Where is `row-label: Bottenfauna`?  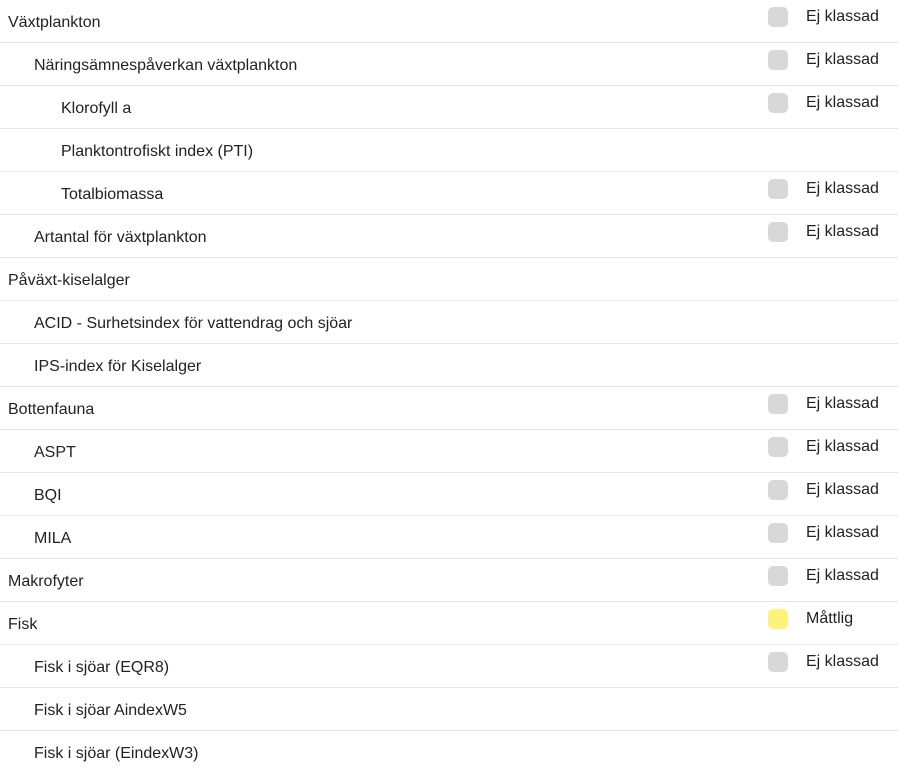 row-label: Bottenfauna is located at coordinates (51, 409).